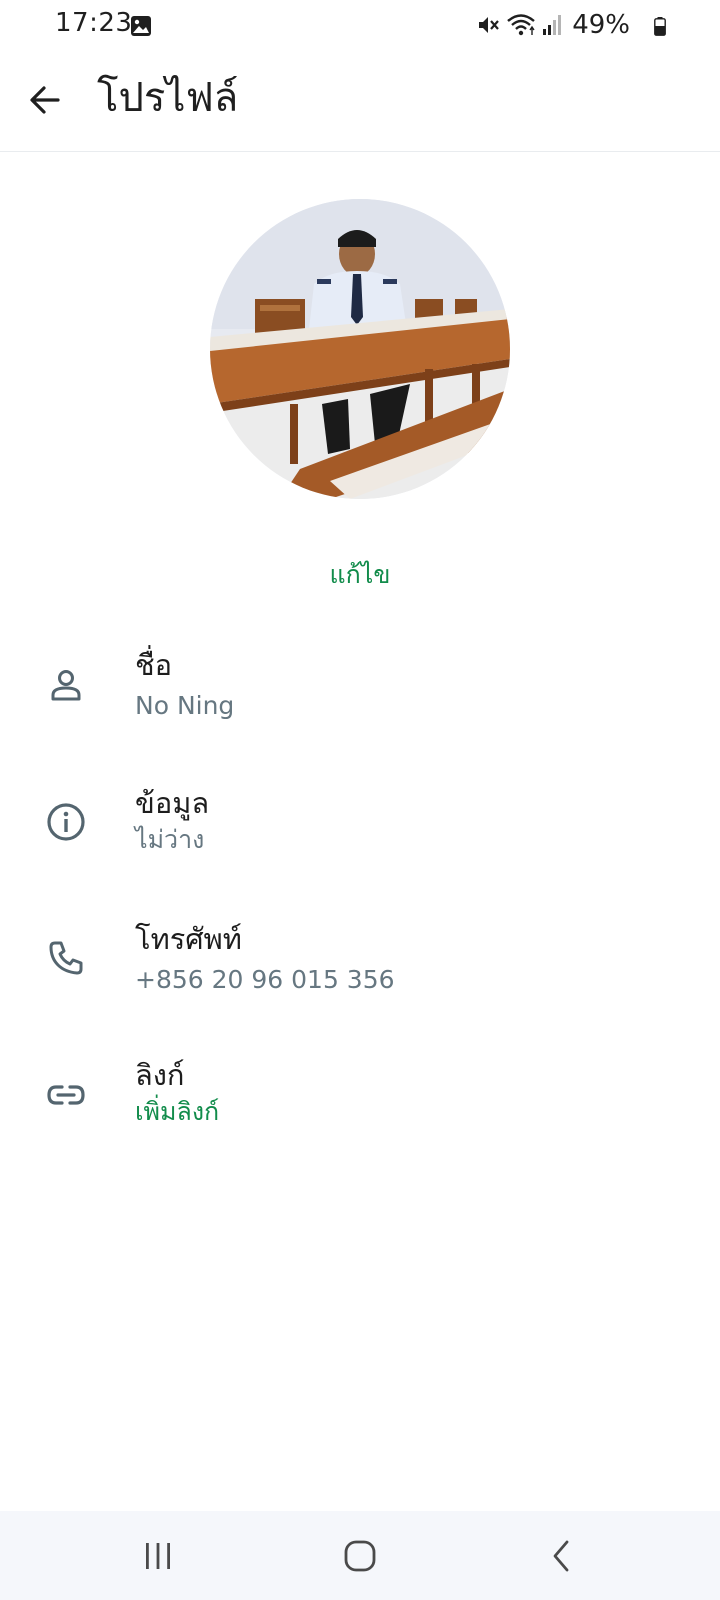 The height and width of the screenshot is (1600, 720). I want to click on nav-back-button, so click(562, 1556).